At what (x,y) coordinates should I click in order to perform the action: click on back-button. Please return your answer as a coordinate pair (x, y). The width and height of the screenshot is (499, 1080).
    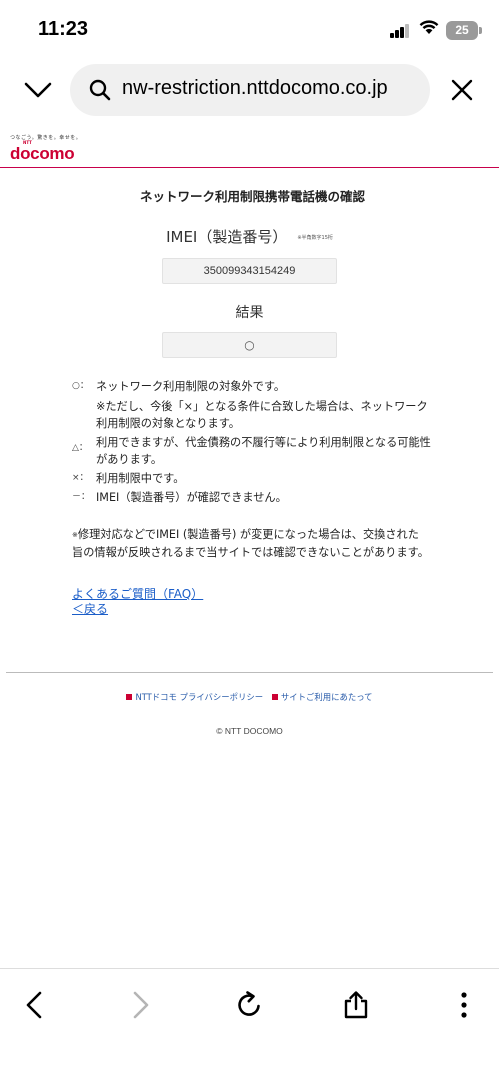
    Looking at the image, I should click on (34, 1005).